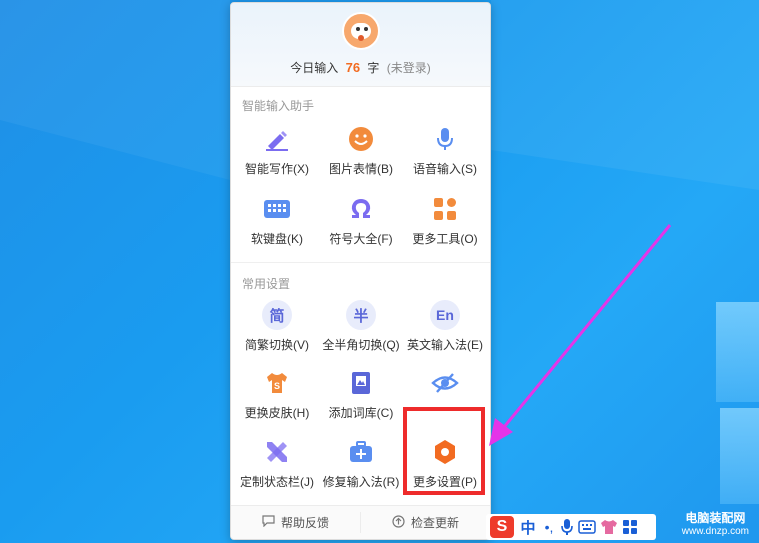 This screenshot has height=543, width=759. Describe the element at coordinates (715, 524) in the screenshot. I see `watermark: 电脑装配网 www.dnzp.com` at that location.